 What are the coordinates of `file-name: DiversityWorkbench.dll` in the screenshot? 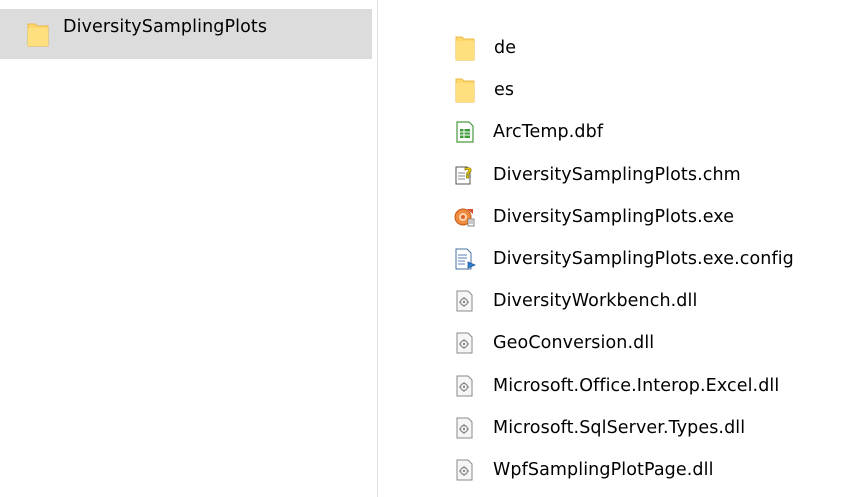 It's located at (595, 301).